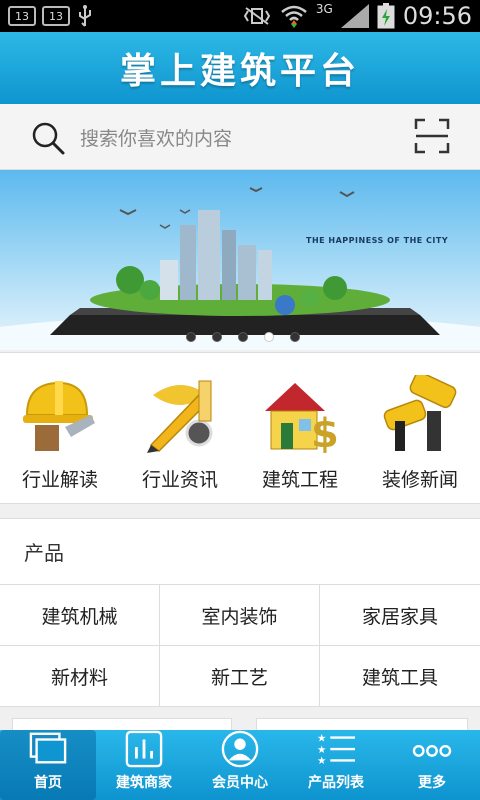 The height and width of the screenshot is (800, 480). I want to click on signal-icon, so click(354, 16).